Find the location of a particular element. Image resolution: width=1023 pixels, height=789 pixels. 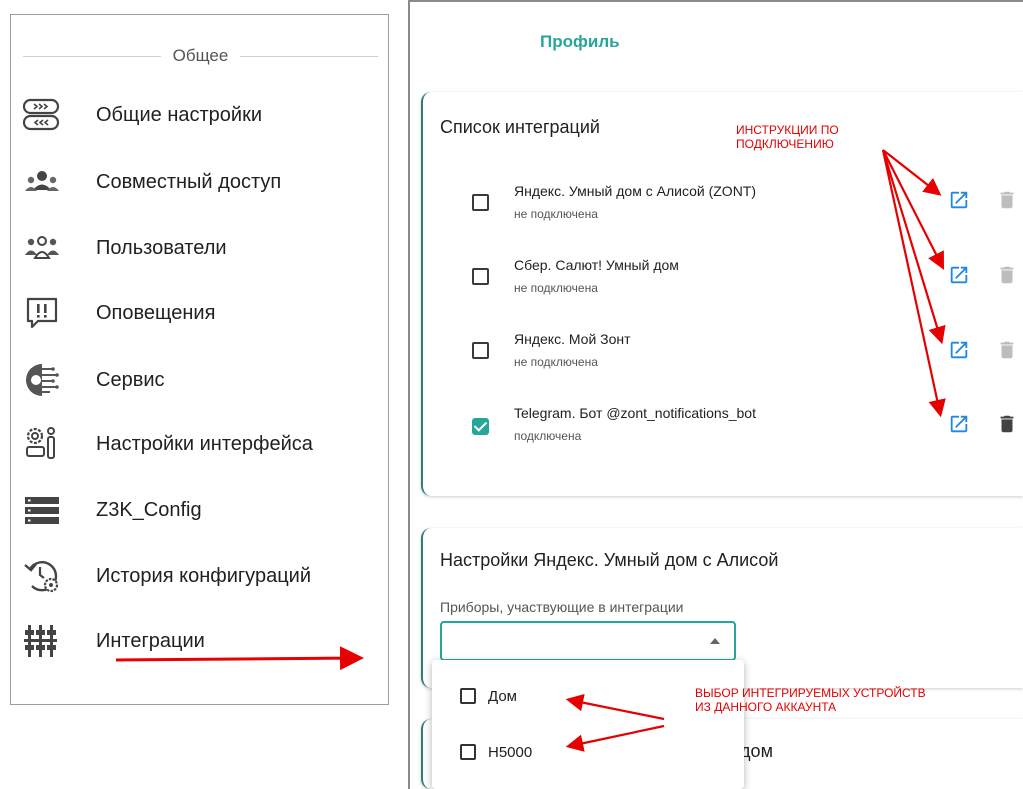

service-icon is located at coordinates (49, 380).